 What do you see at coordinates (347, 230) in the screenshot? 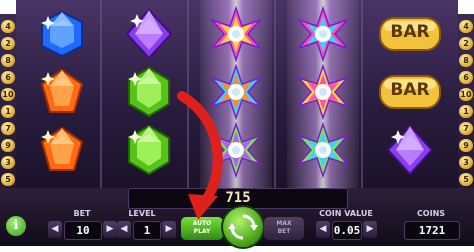
I see `coin-value: 0.05` at bounding box center [347, 230].